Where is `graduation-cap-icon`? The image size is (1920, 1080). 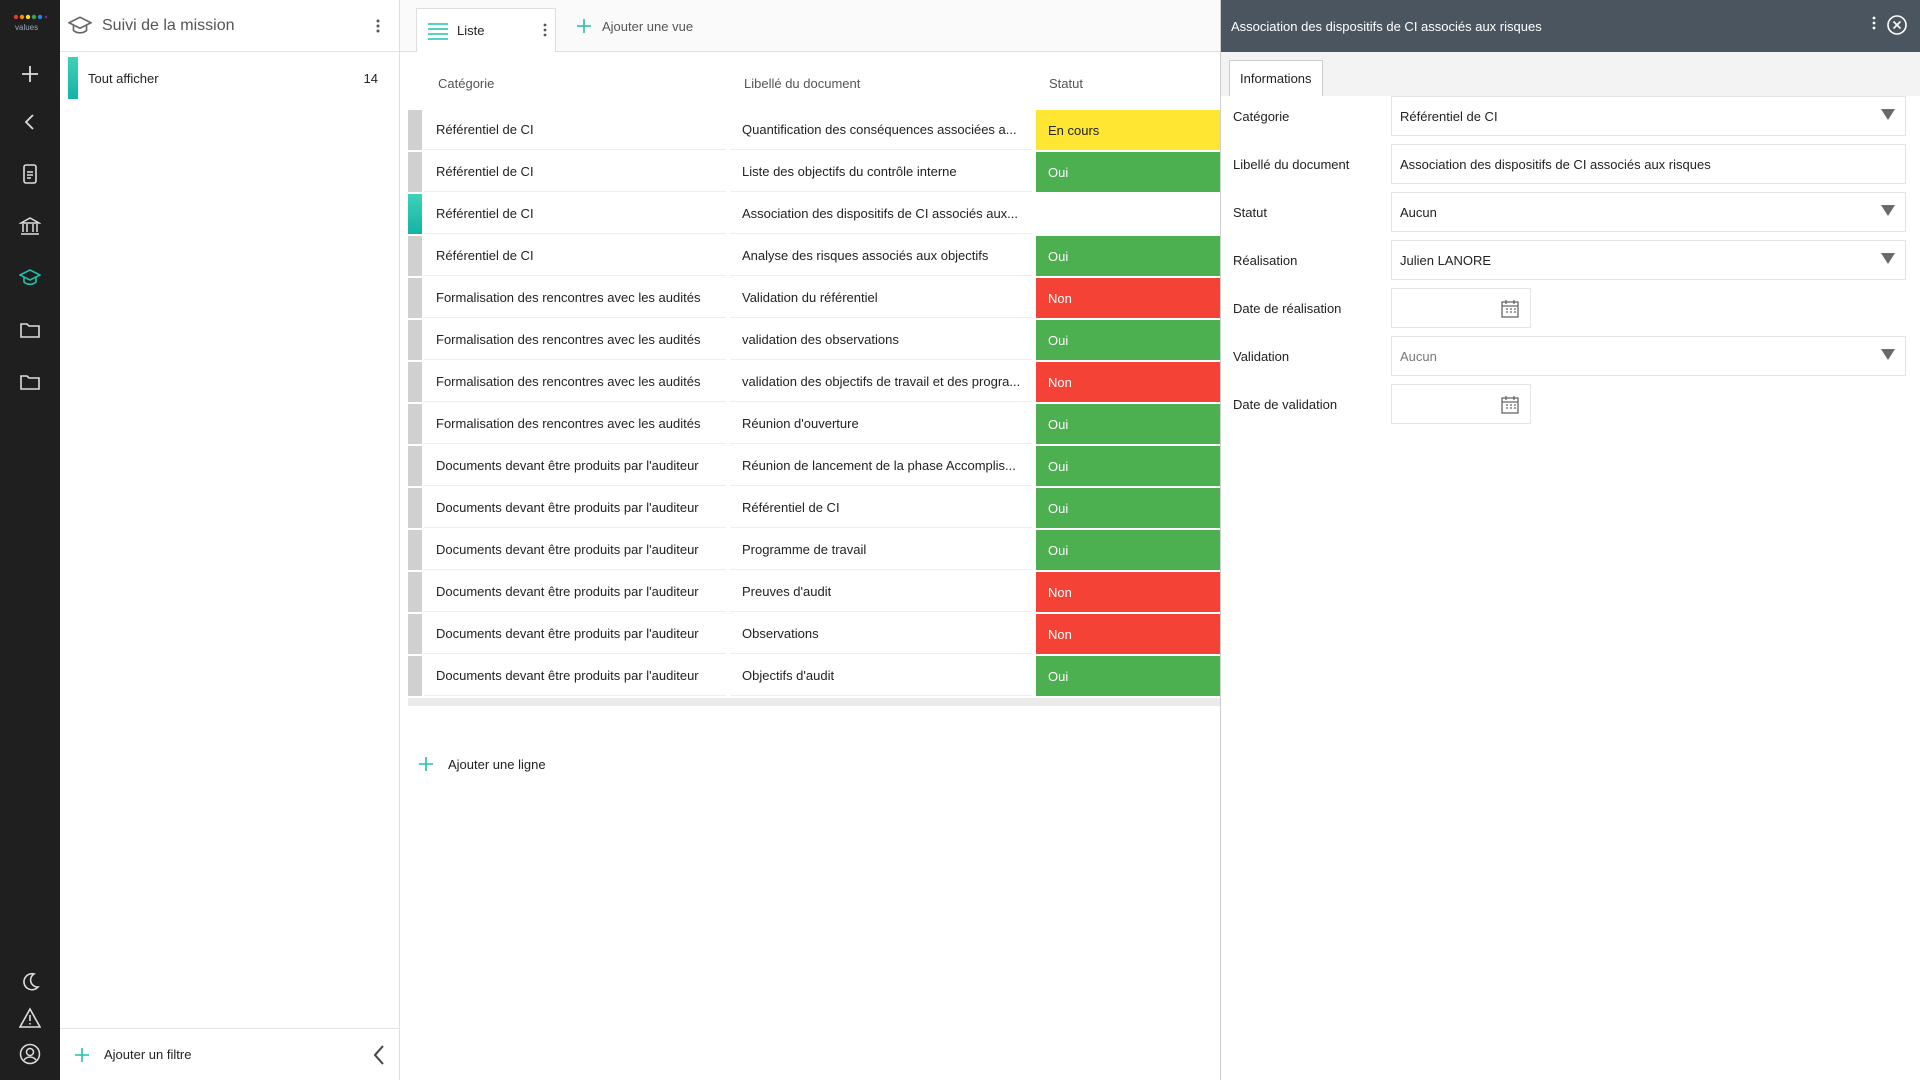
graduation-cap-icon is located at coordinates (30, 278).